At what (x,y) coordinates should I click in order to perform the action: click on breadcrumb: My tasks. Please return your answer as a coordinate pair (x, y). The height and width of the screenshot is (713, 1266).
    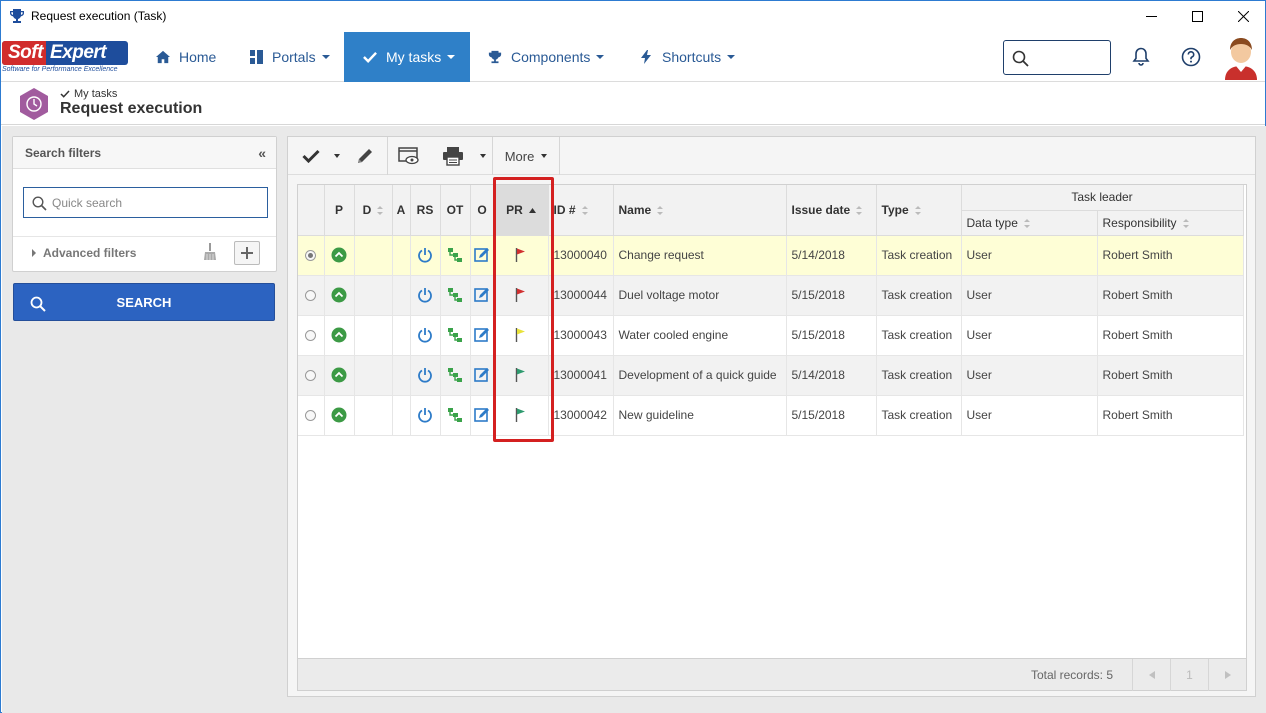
    Looking at the image, I should click on (88, 94).